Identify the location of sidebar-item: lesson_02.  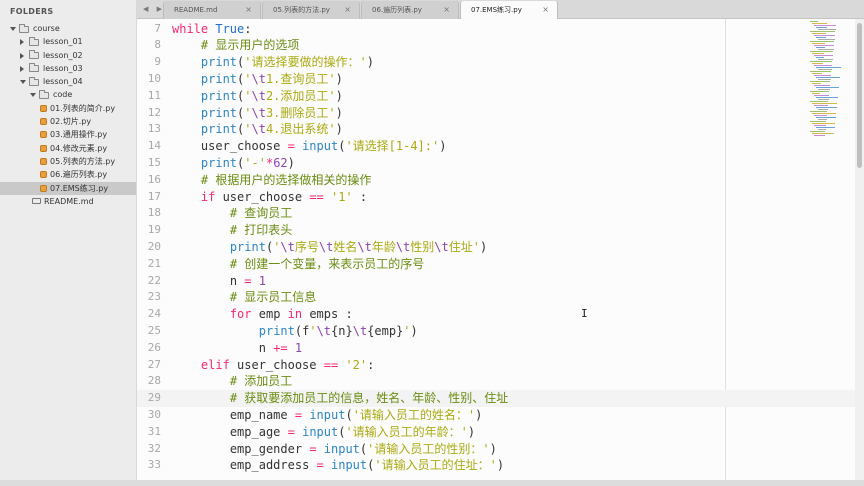
(68, 55).